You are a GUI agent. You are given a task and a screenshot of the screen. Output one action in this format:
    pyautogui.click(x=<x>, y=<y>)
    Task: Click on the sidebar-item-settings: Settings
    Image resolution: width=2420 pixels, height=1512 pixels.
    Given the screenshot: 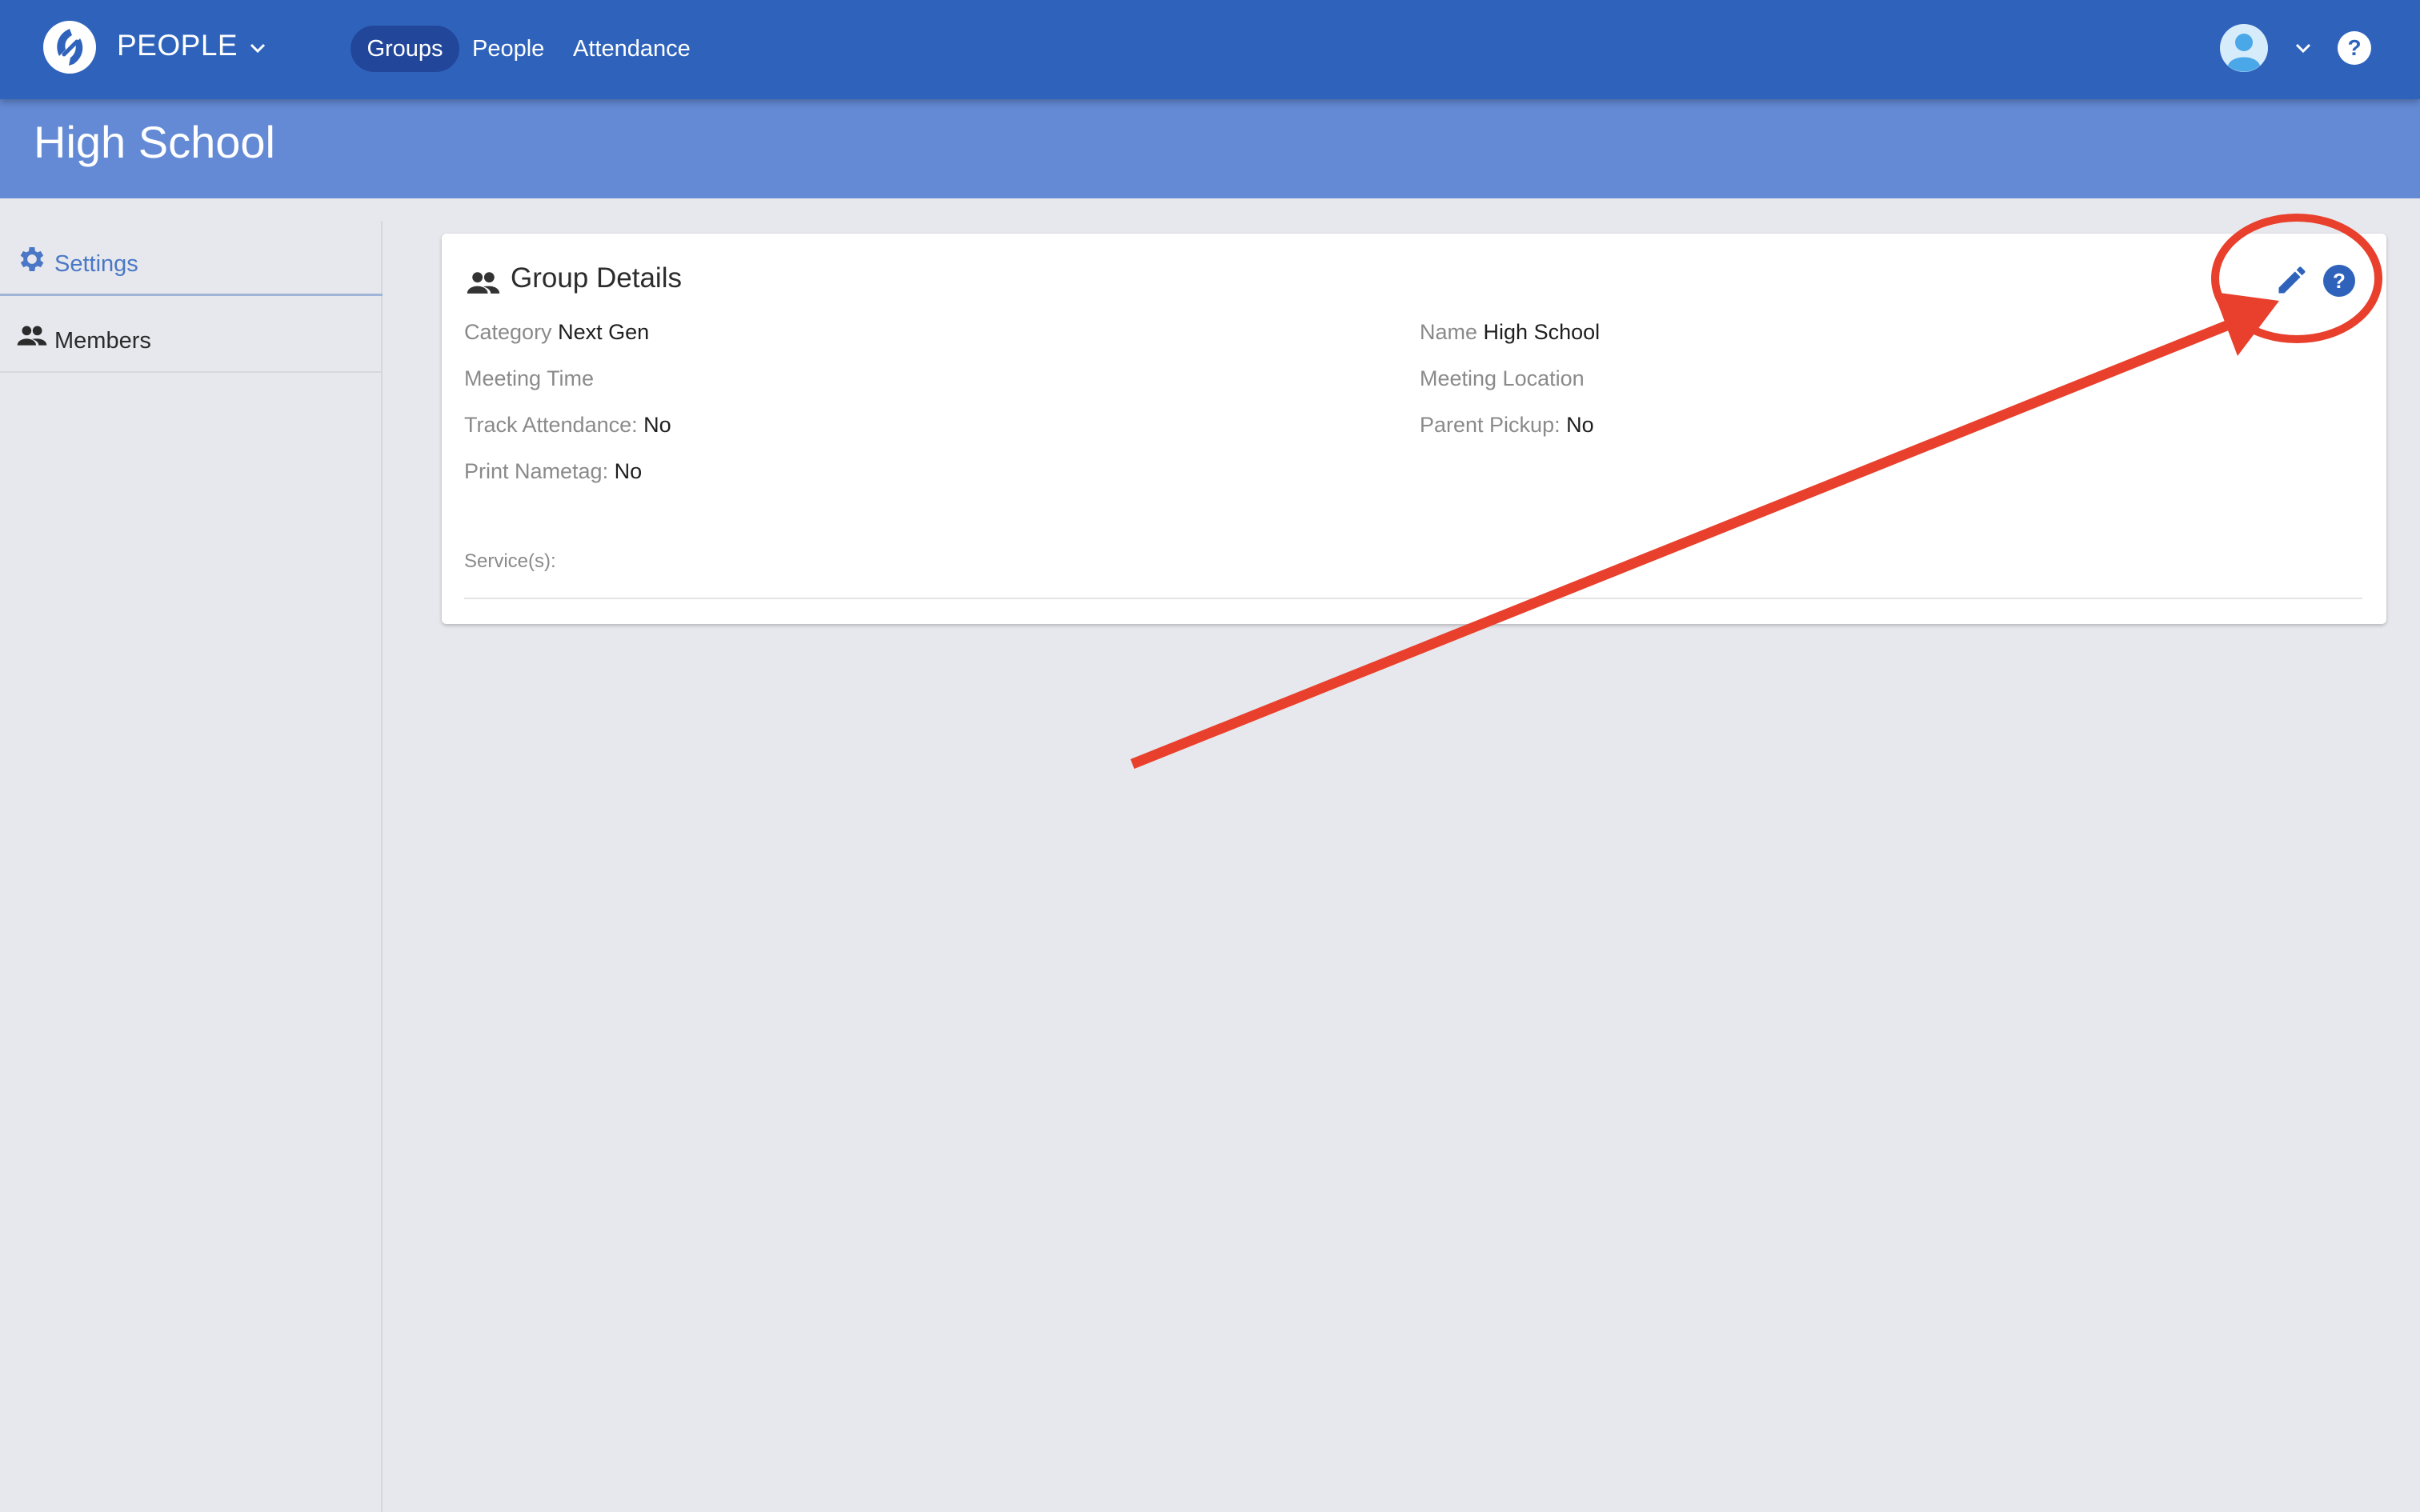 What is the action you would take?
    pyautogui.click(x=191, y=258)
    